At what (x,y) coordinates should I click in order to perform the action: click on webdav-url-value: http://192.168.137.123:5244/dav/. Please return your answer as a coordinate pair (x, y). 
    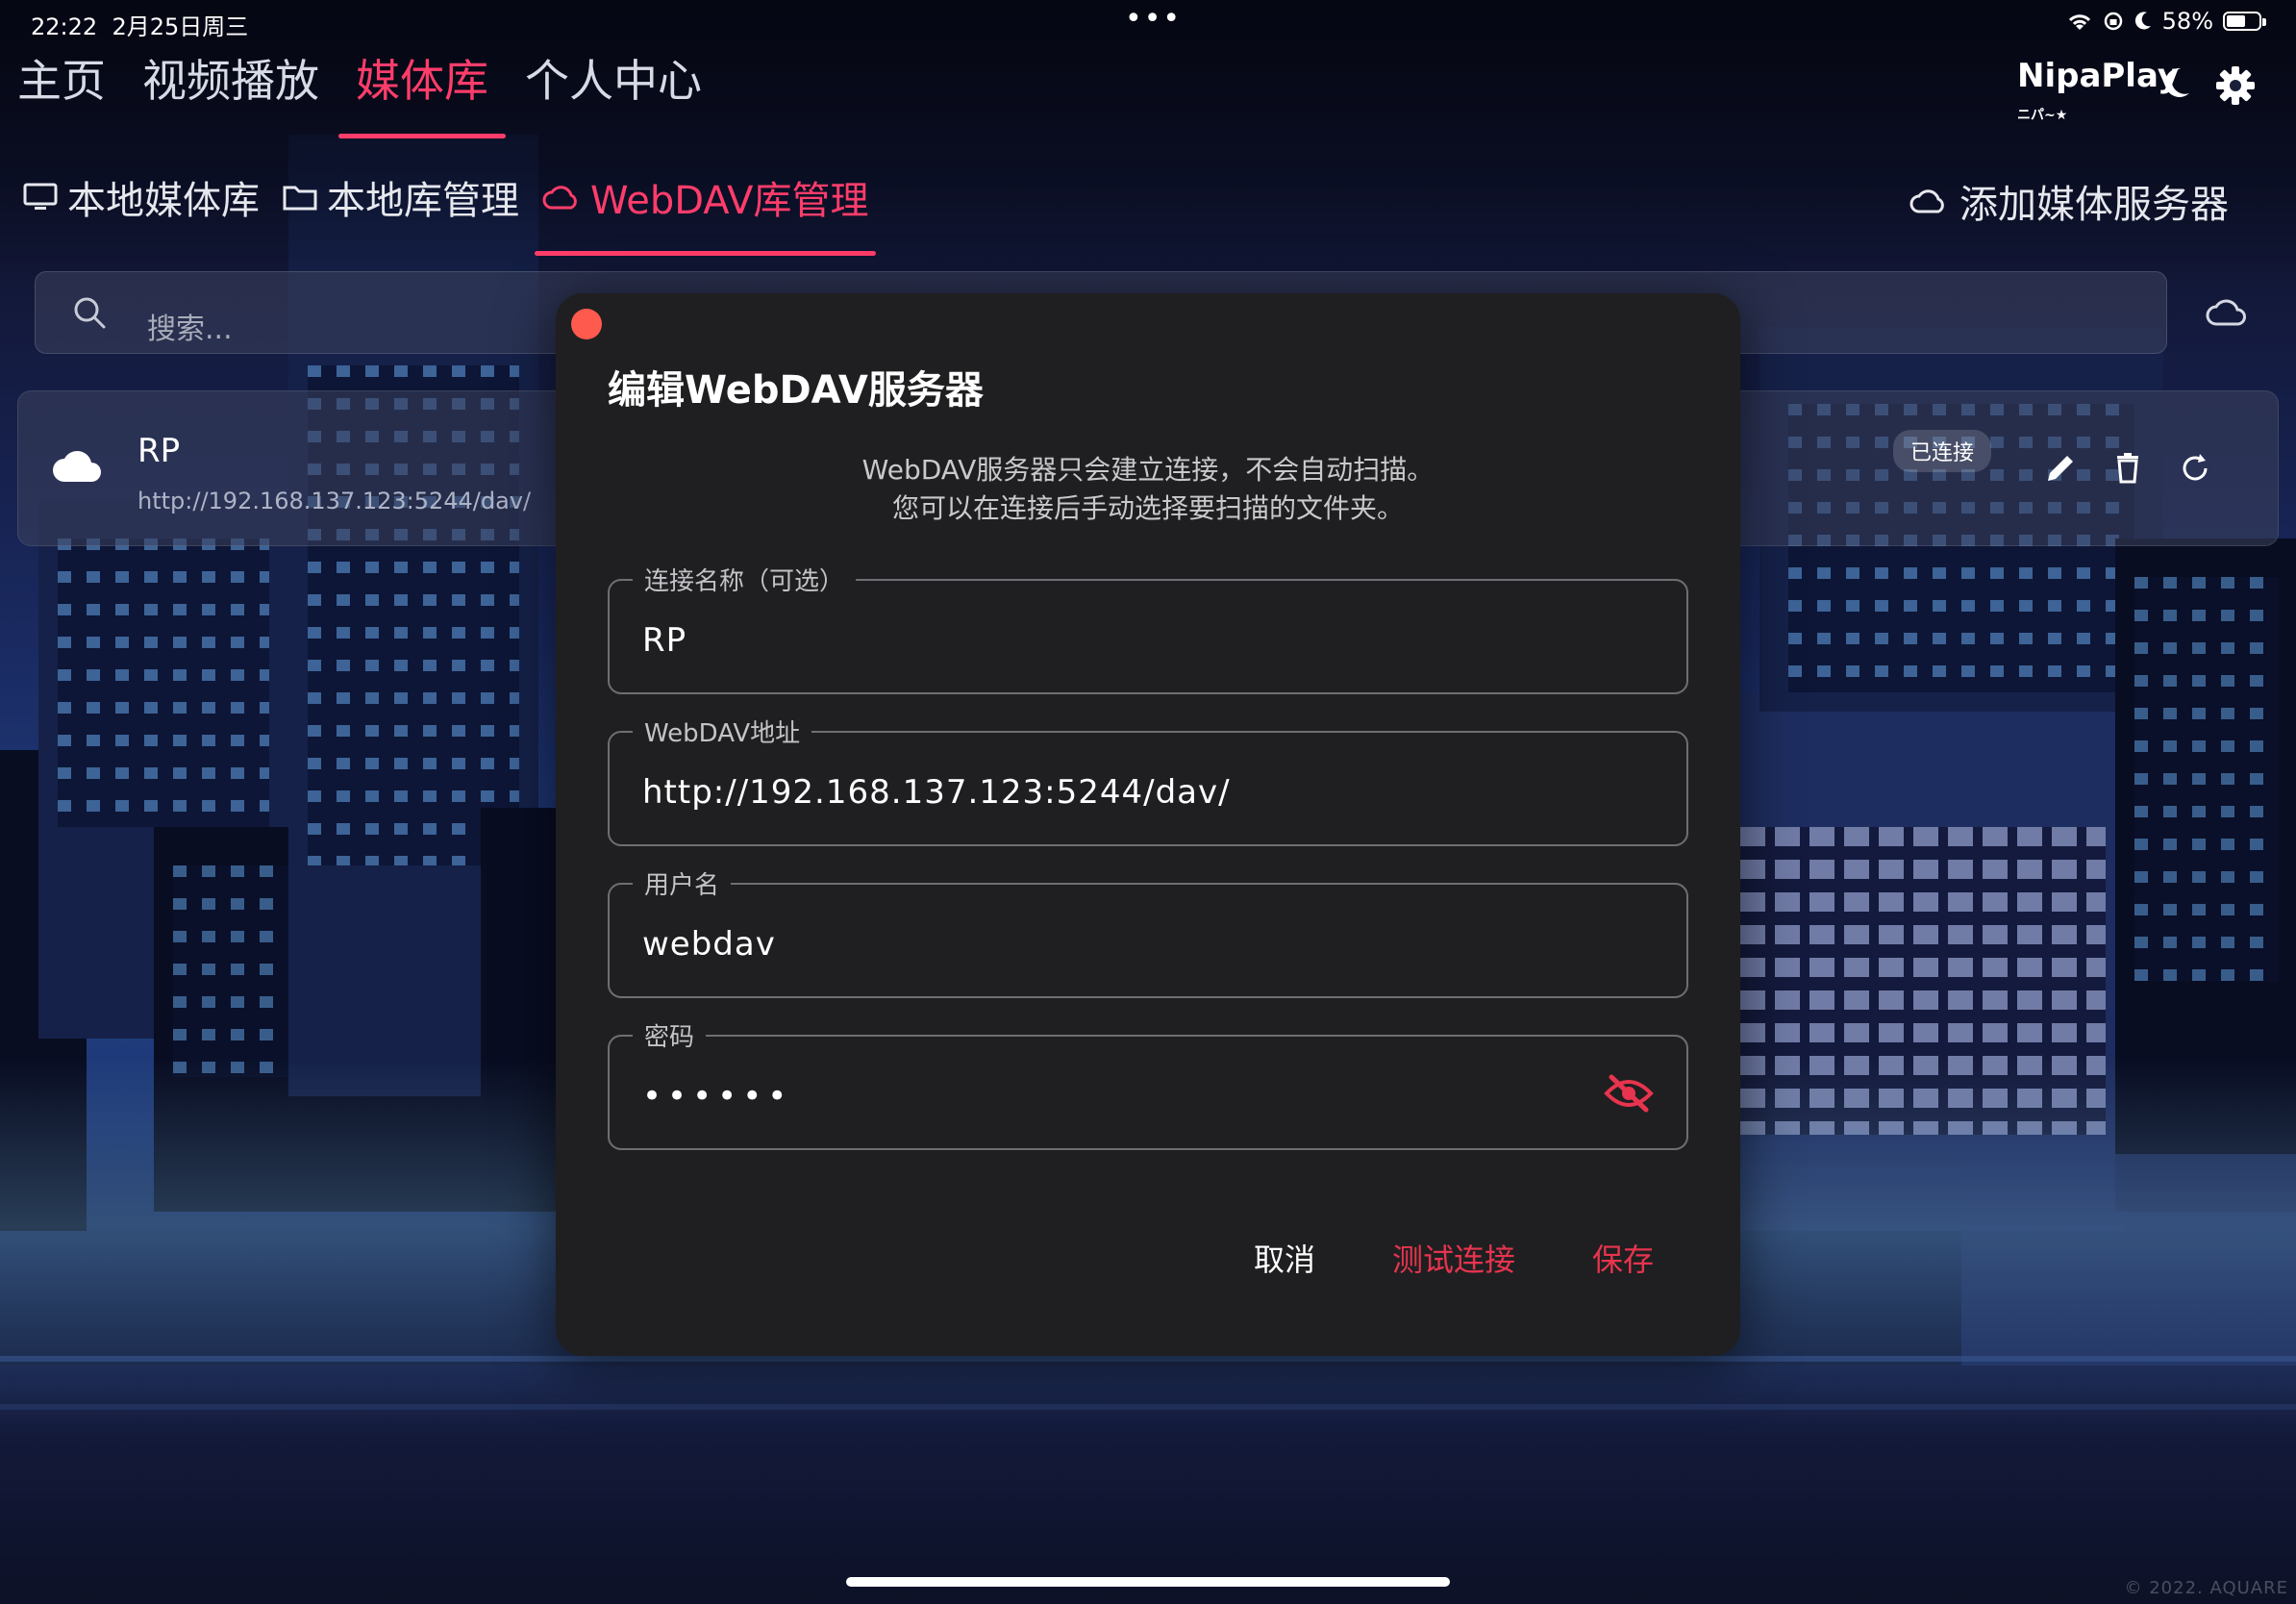
    Looking at the image, I should click on (936, 792).